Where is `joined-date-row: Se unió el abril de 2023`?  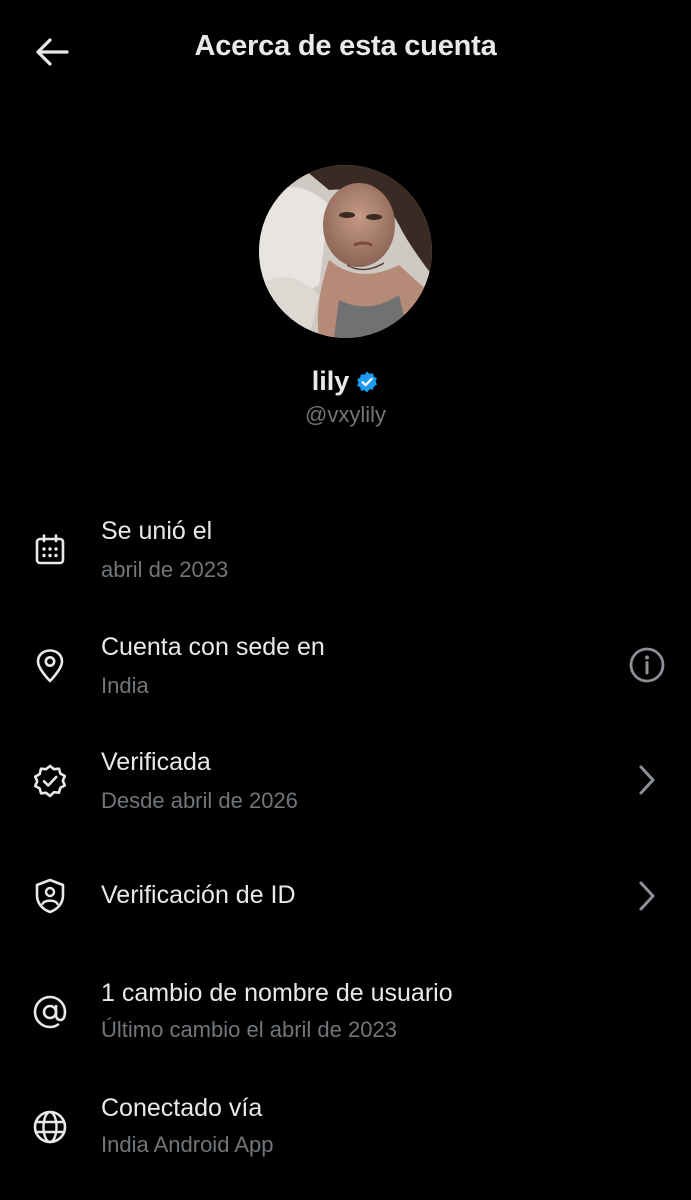 joined-date-row: Se unió el abril de 2023 is located at coordinates (345, 548).